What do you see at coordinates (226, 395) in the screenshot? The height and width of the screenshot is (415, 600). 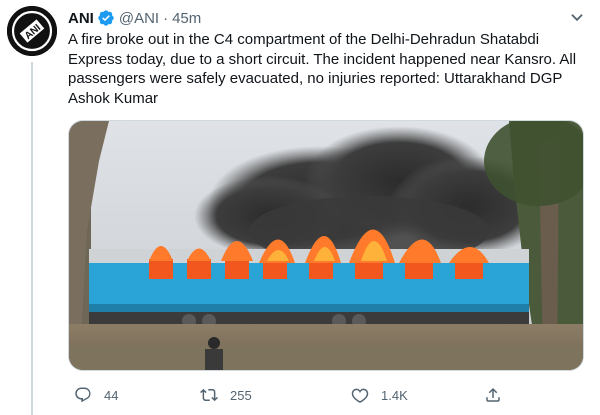 I see `retweet-button: 255` at bounding box center [226, 395].